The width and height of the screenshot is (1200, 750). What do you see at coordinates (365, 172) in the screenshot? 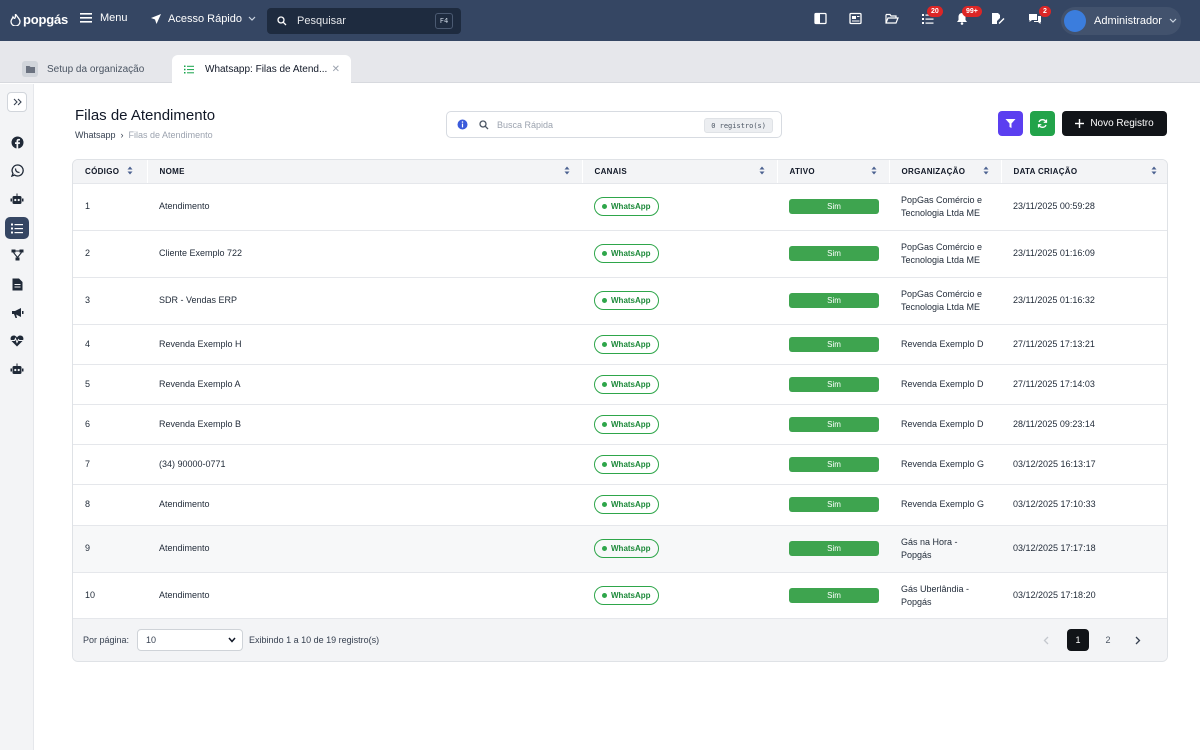
I see `column-header-nome: NOME` at bounding box center [365, 172].